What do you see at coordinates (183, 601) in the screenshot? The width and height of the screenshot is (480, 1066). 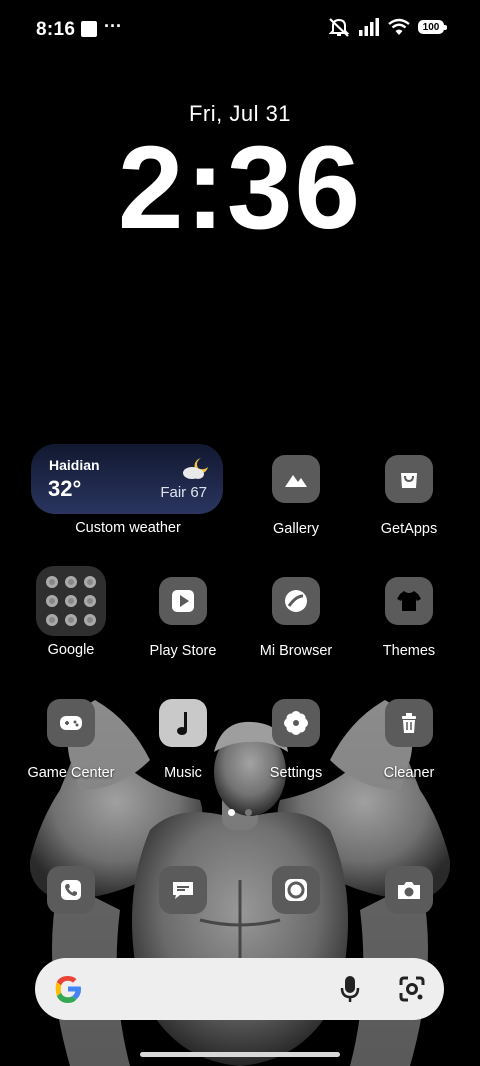 I see `play-store-icon` at bounding box center [183, 601].